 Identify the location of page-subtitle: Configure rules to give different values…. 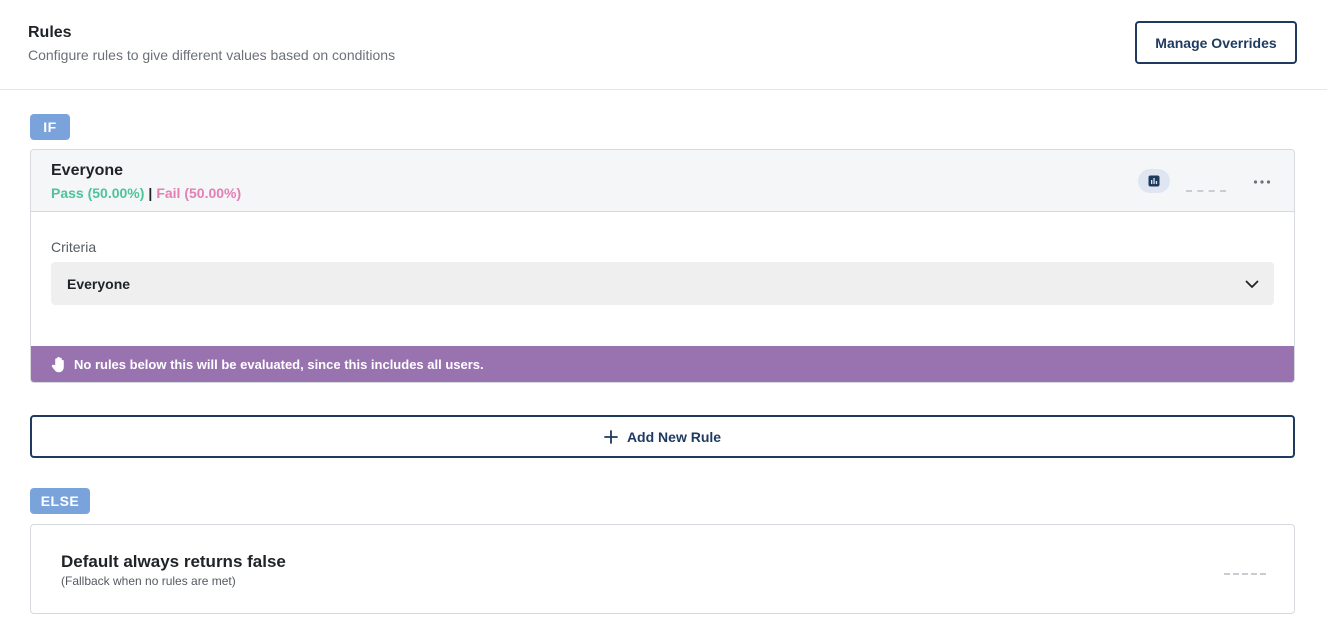
(212, 55).